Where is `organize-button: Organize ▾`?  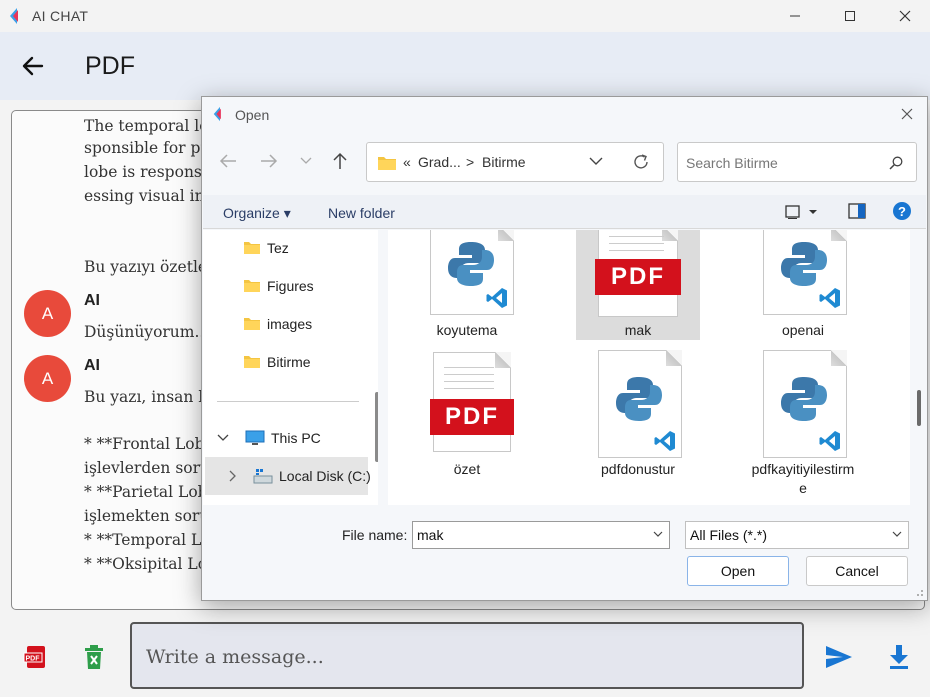
organize-button: Organize ▾ is located at coordinates (257, 213).